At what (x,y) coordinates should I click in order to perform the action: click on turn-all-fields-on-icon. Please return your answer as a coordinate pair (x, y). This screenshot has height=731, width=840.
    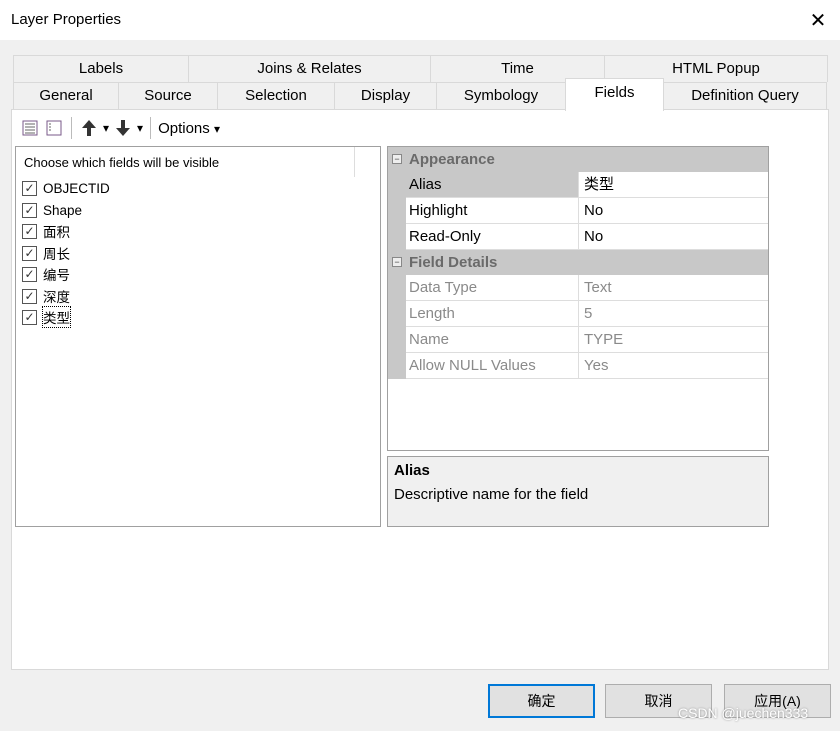
    Looking at the image, I should click on (30, 128).